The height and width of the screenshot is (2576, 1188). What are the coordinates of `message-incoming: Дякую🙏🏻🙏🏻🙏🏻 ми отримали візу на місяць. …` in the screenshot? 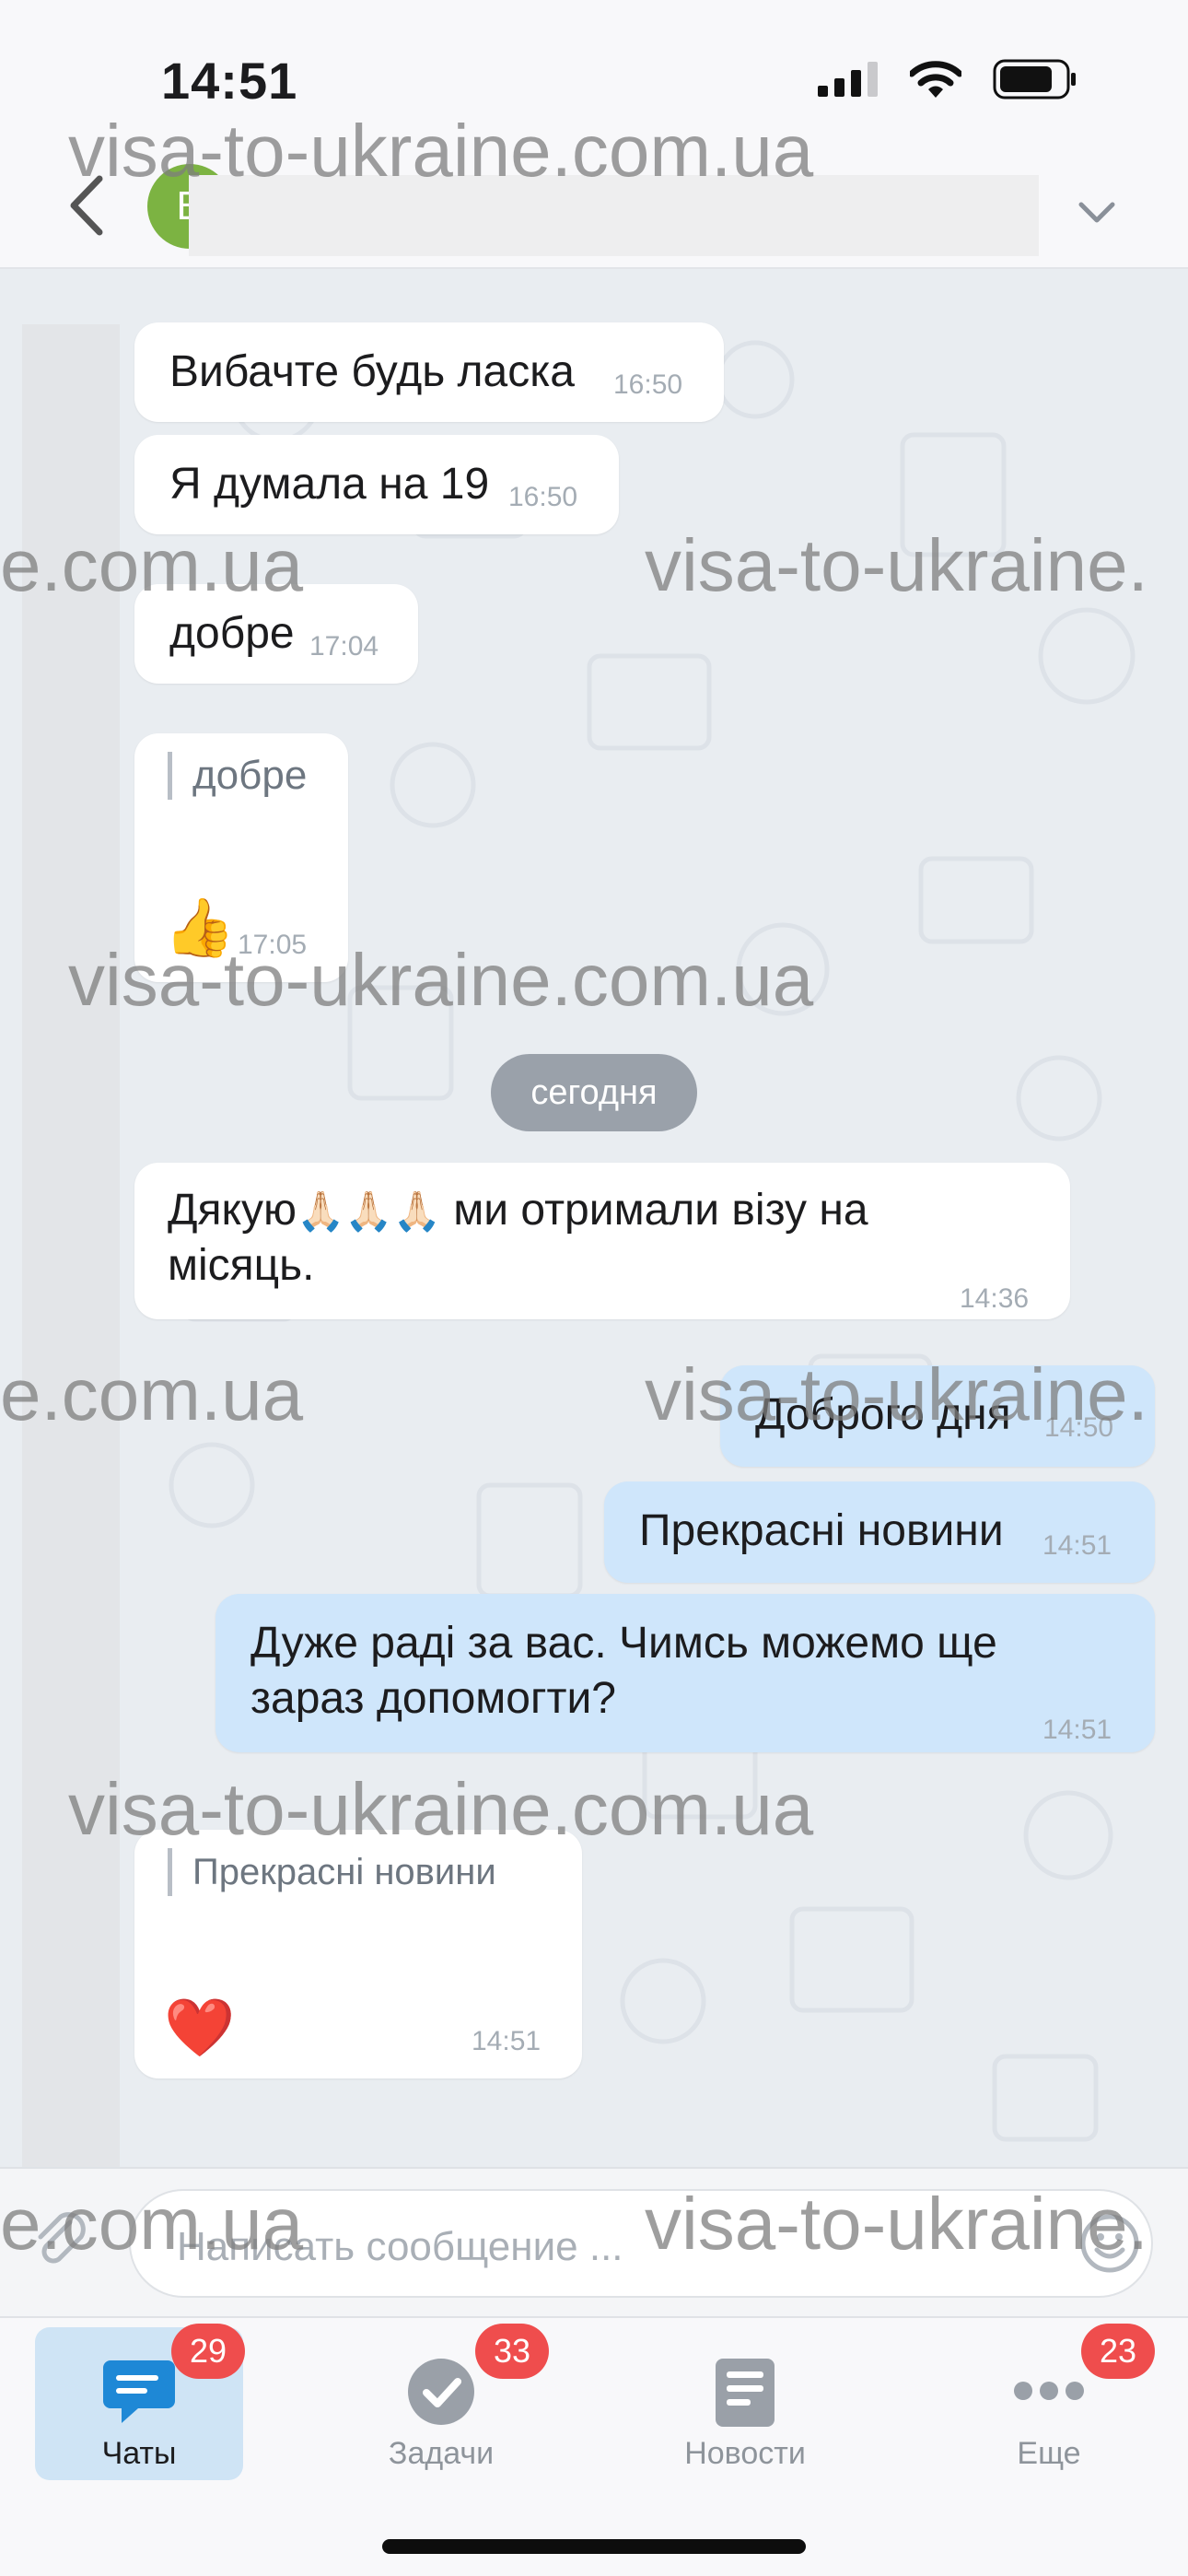 It's located at (602, 1241).